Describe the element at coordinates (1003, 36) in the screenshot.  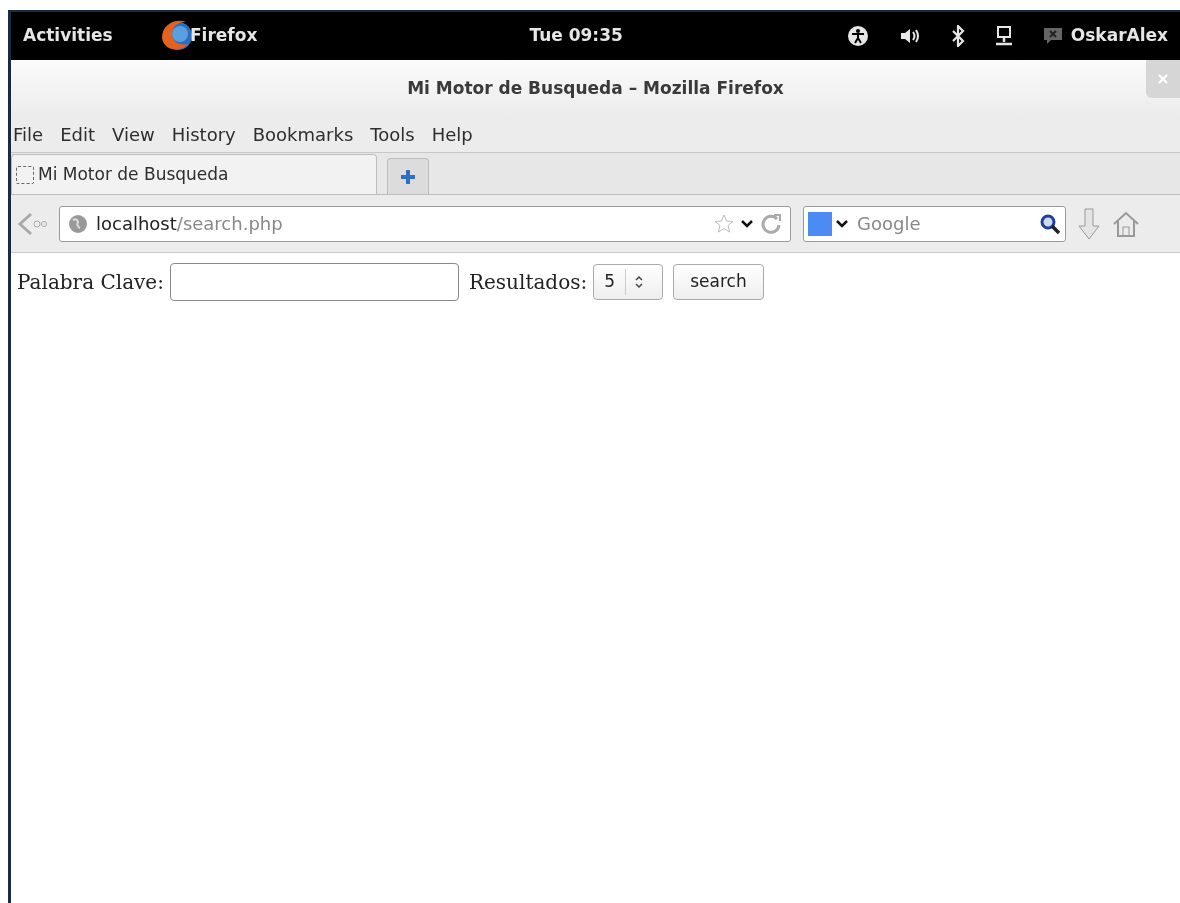
I see `network-icon` at that location.